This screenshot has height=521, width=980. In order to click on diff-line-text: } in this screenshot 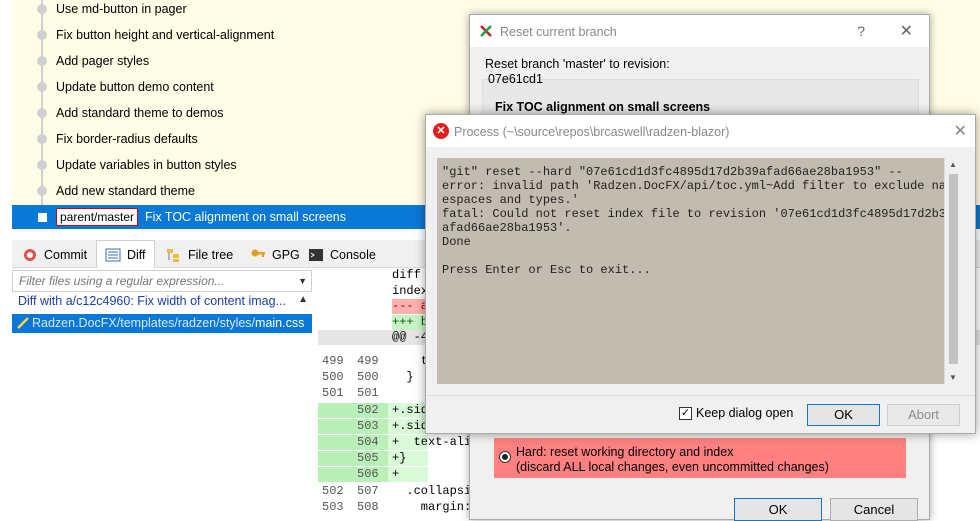, I will do `click(403, 377)`.